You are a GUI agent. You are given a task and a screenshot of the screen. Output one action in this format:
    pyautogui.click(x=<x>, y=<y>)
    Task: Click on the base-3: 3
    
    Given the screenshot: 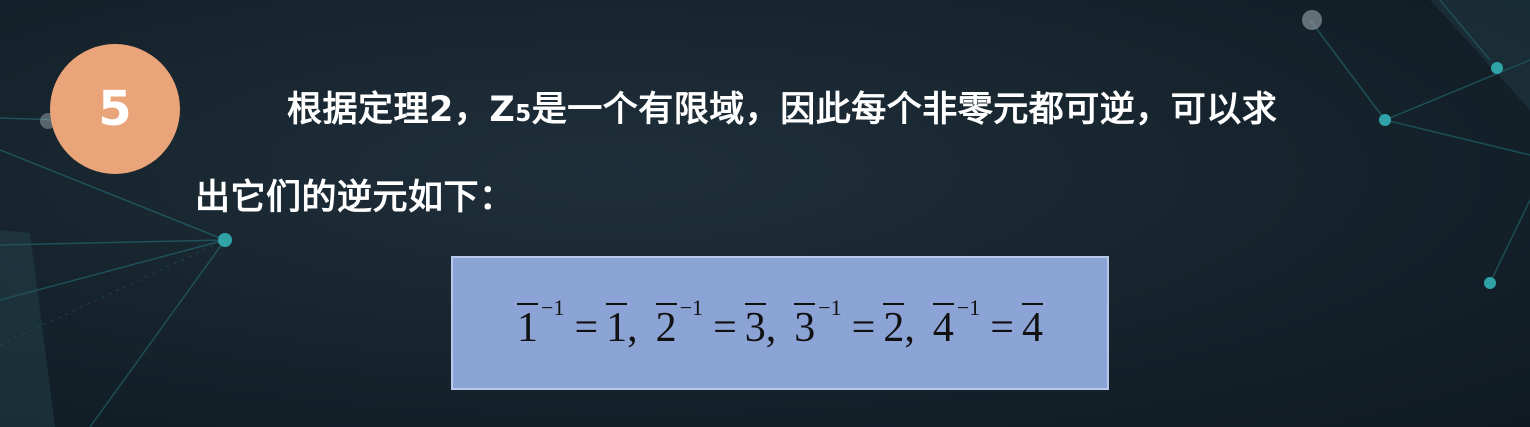 What is the action you would take?
    pyautogui.click(x=805, y=326)
    